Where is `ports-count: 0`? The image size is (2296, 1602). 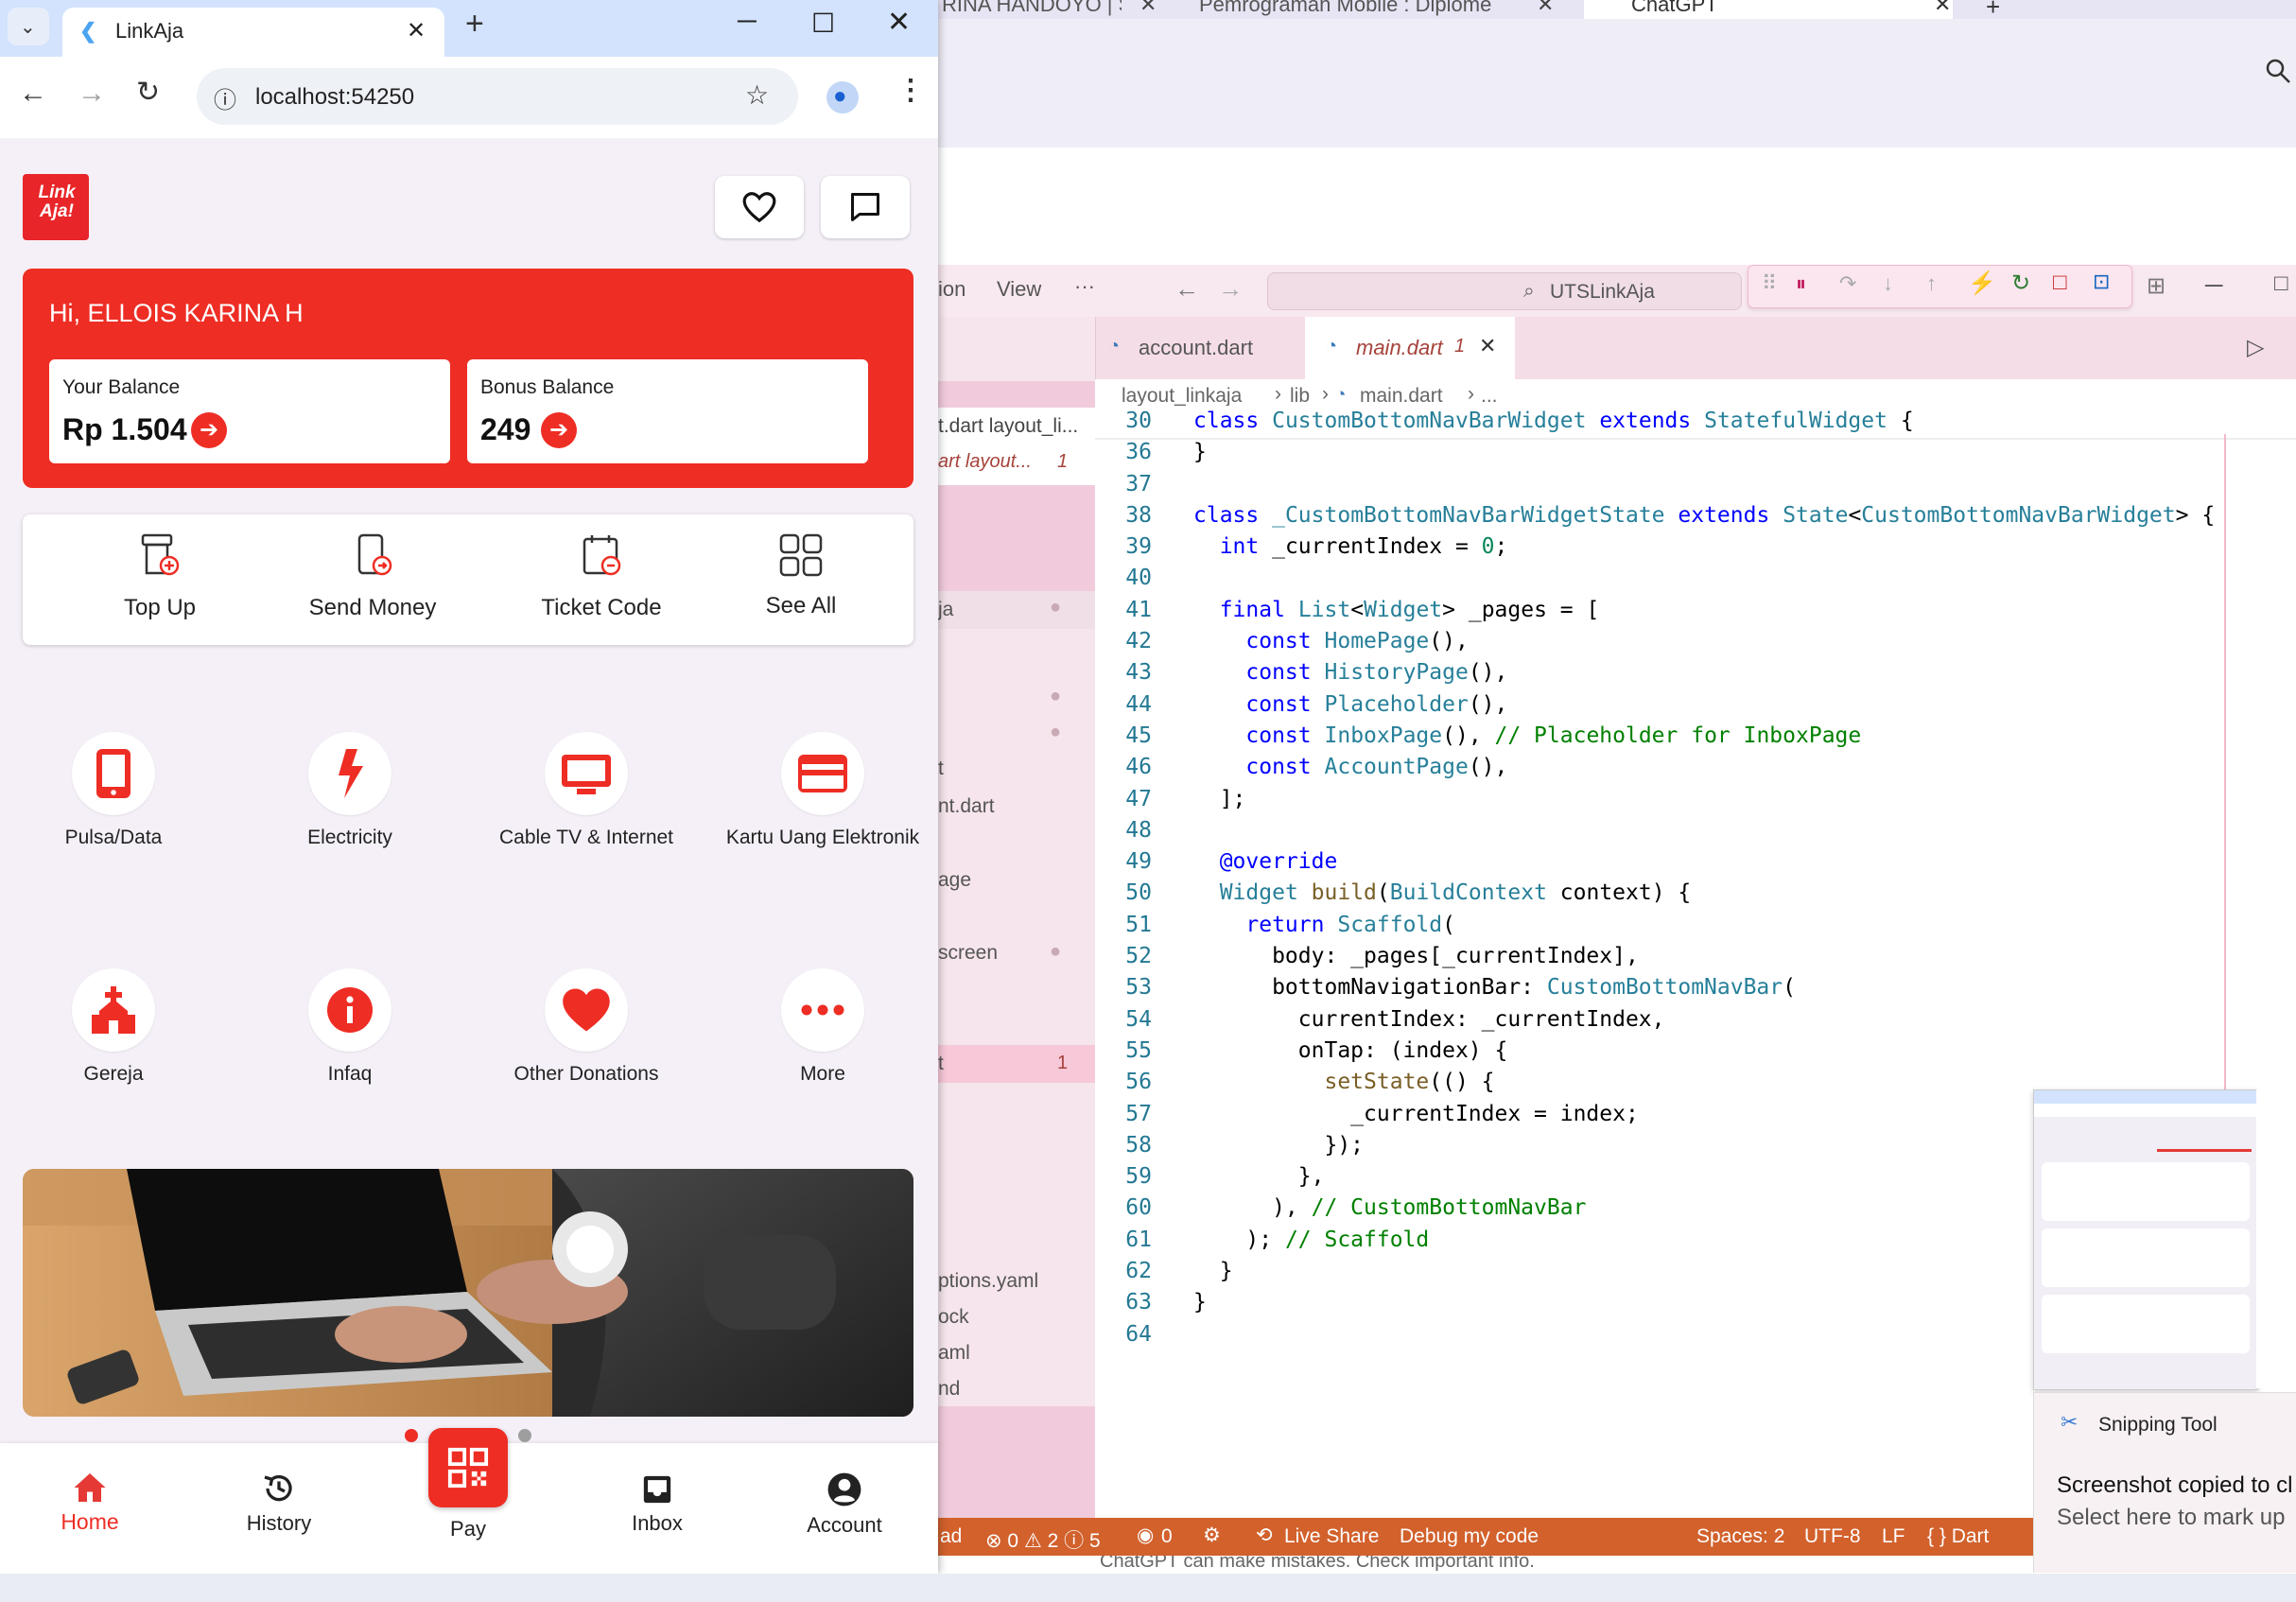
ports-count: 0 is located at coordinates (1167, 1536).